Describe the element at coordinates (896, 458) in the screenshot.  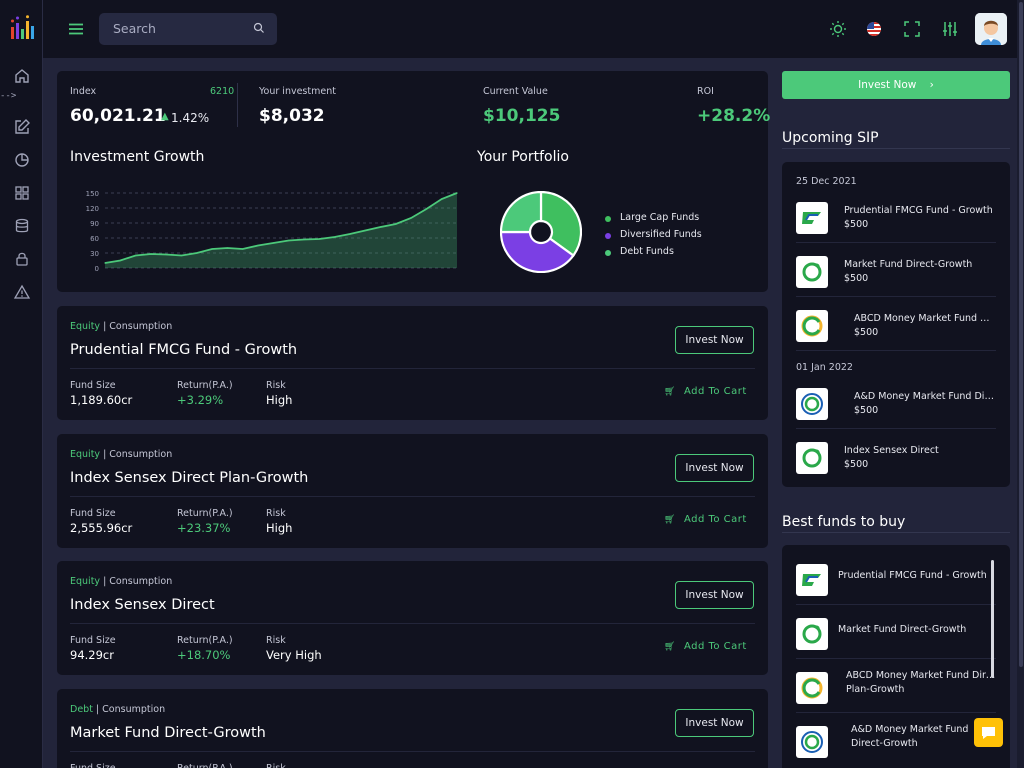
I see `sip-item: Index Sensex Direct $500` at that location.